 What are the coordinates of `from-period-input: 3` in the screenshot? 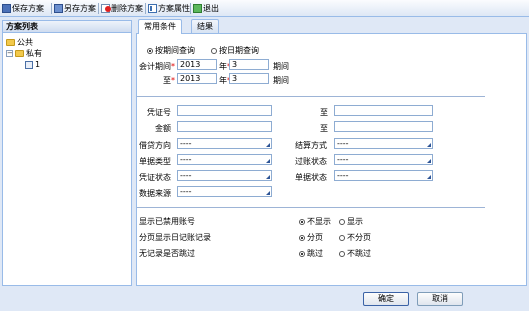 It's located at (249, 64).